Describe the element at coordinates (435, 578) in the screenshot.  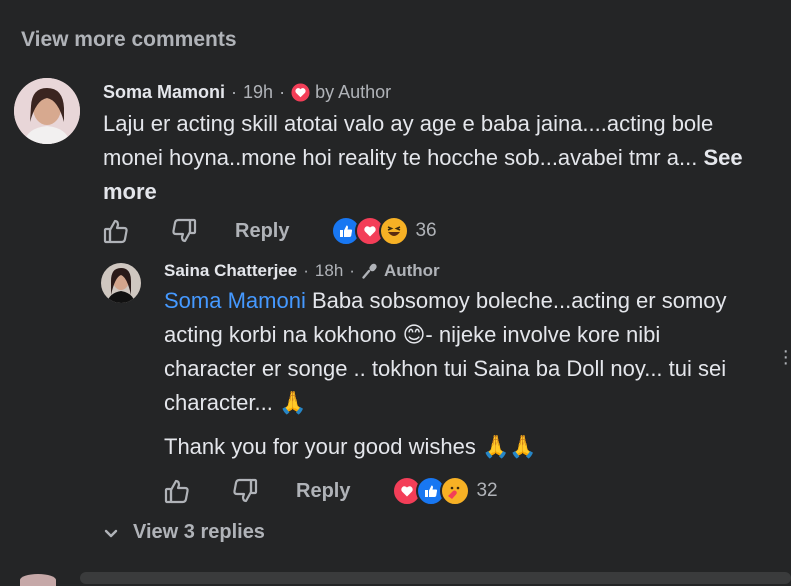
I see `comment-input-box` at that location.